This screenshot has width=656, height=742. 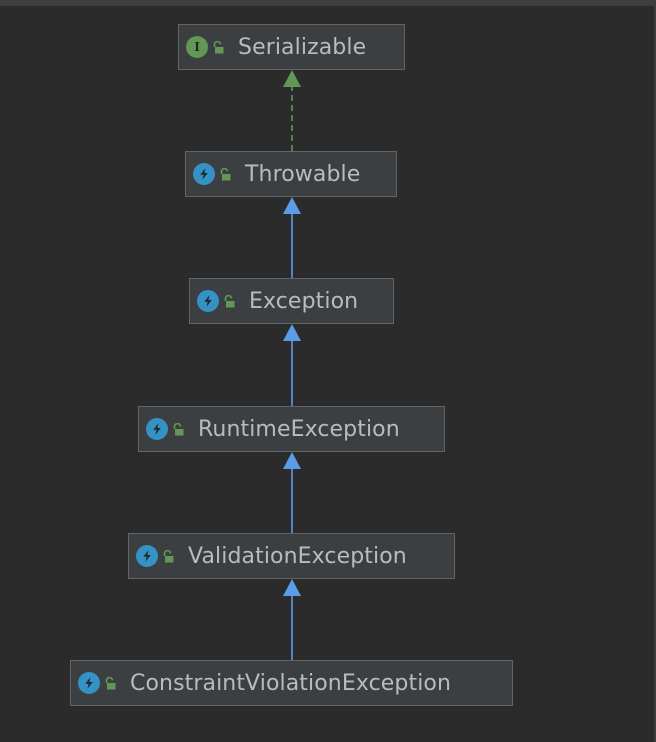 I want to click on node-constraint-violation-exception: ConstraintViolationException, so click(x=291, y=683).